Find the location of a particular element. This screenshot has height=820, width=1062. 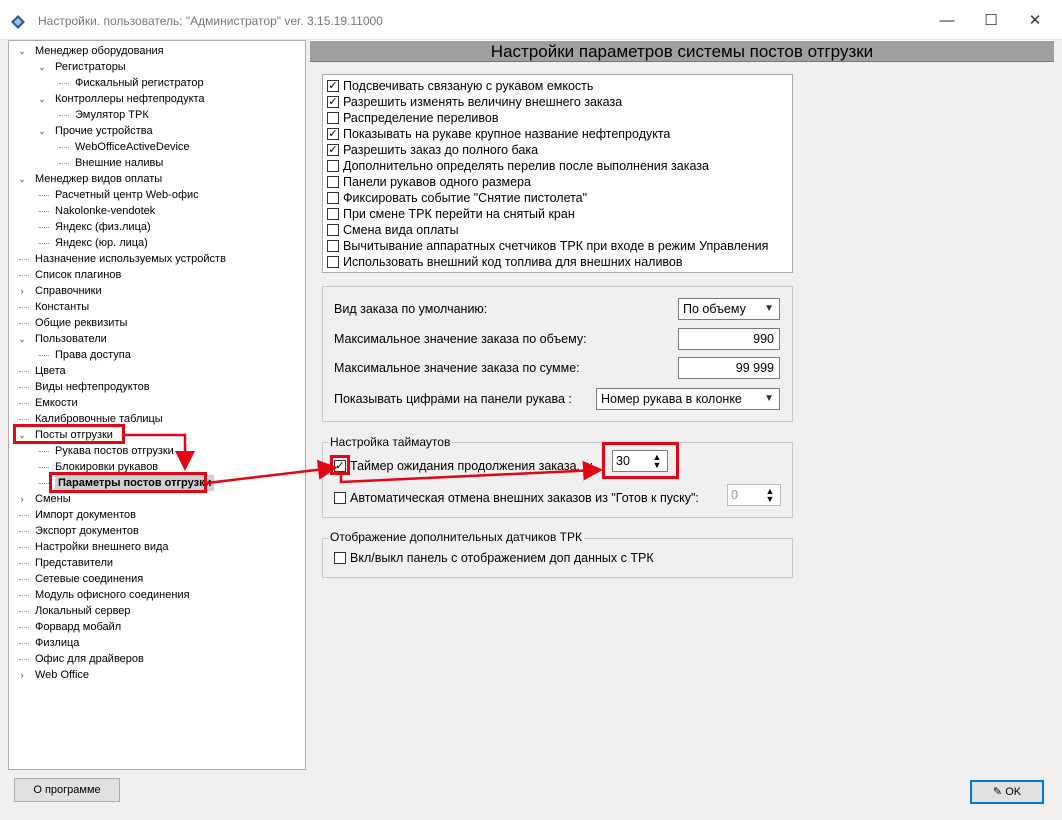

arrow-tree is located at coordinates (160, 452).